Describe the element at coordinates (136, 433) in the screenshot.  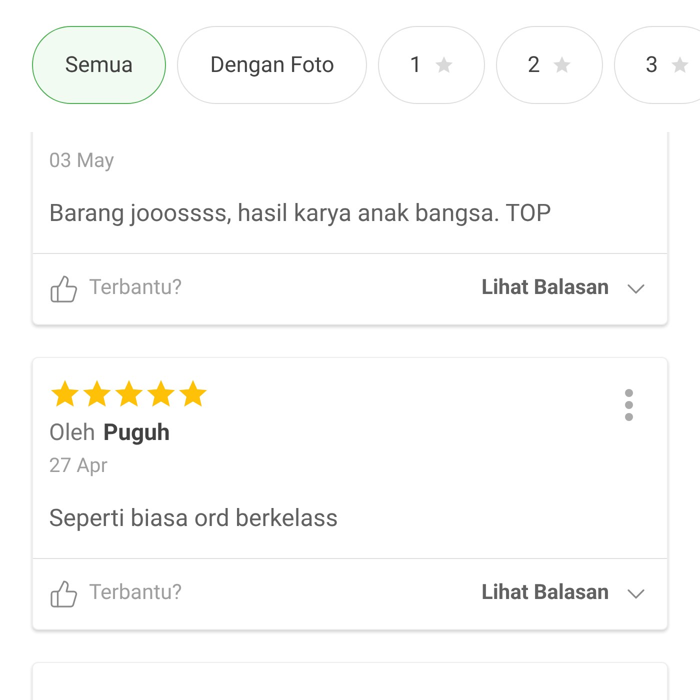
I see `author-name: Puguh` at that location.